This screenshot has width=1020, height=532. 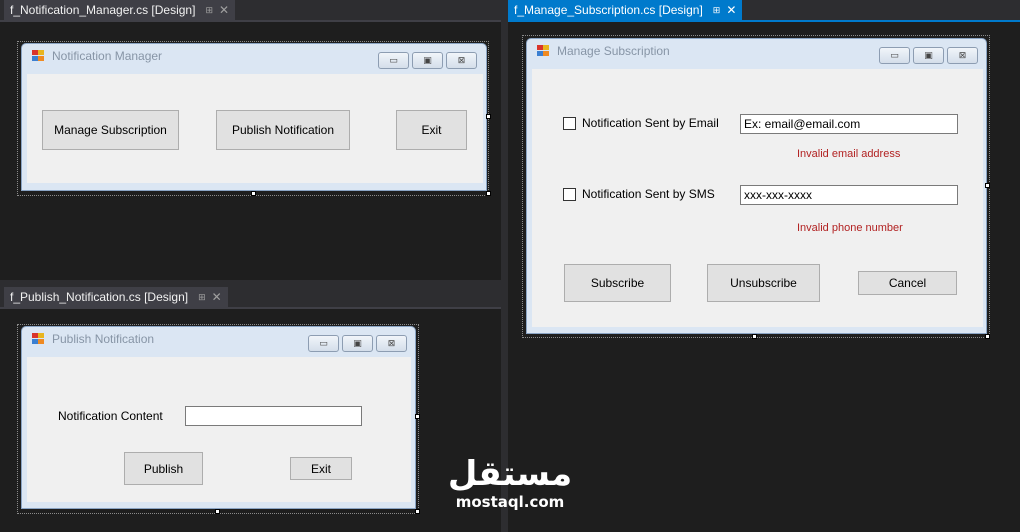 I want to click on email-checkbox-label: Notification Sent by Email, so click(x=650, y=123).